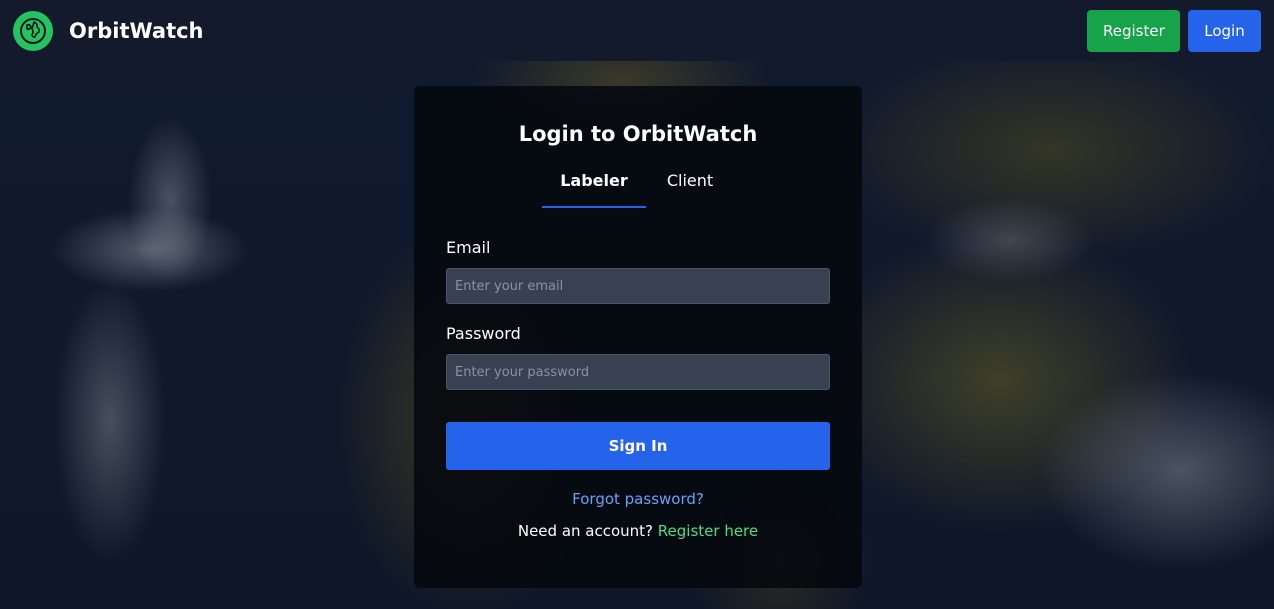  Describe the element at coordinates (638, 446) in the screenshot. I see `sign-in-button: Sign In` at that location.